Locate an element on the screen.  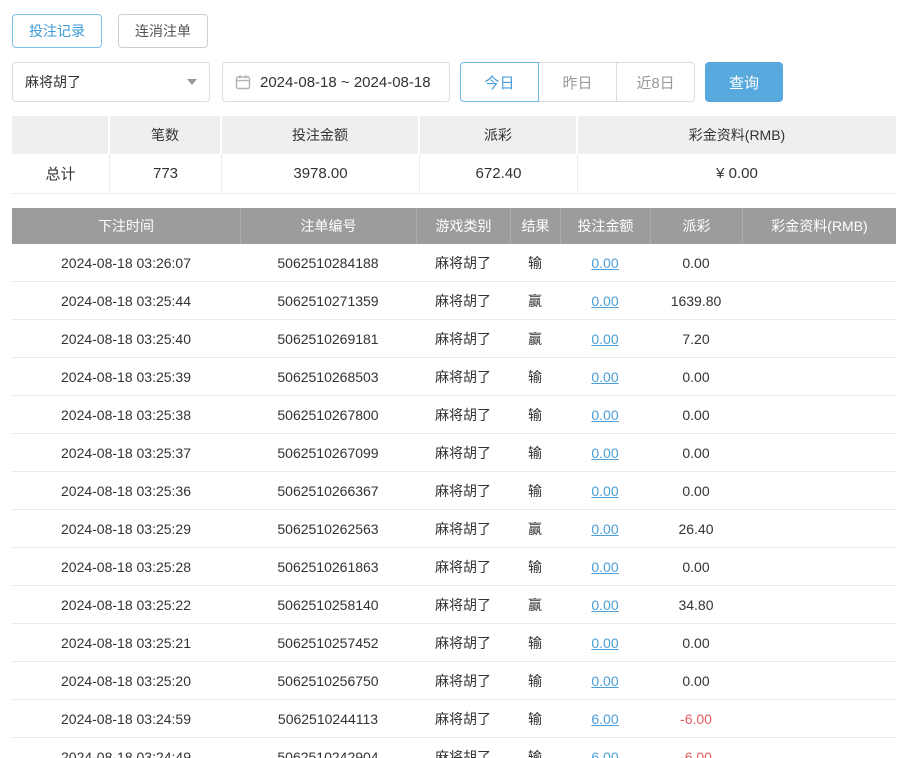
summary-header-payout: 派彩 is located at coordinates (499, 135).